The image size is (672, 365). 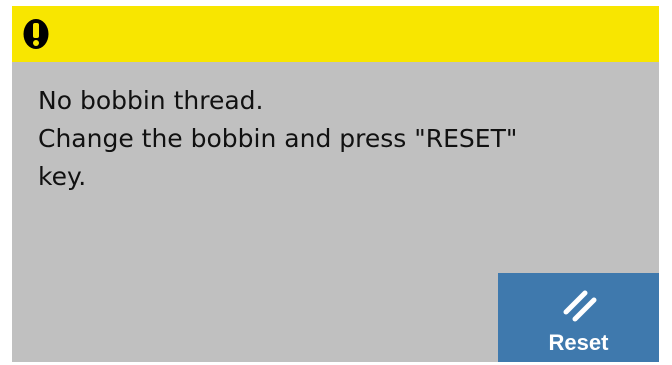 I want to click on exclamation-warning-icon, so click(x=36, y=34).